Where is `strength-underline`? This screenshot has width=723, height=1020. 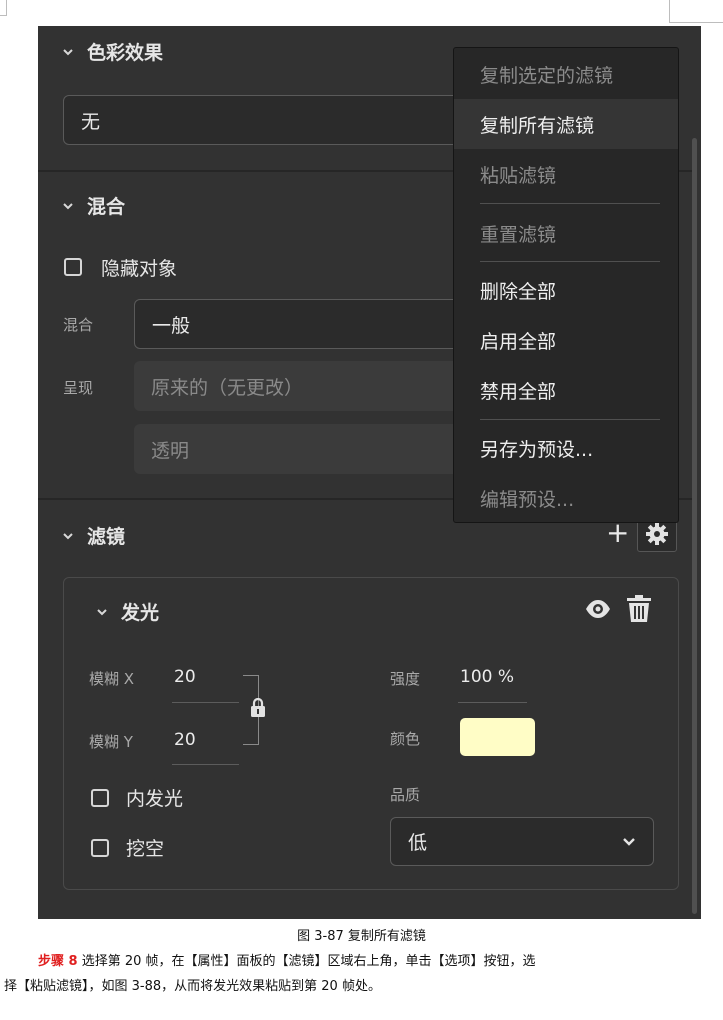
strength-underline is located at coordinates (492, 702).